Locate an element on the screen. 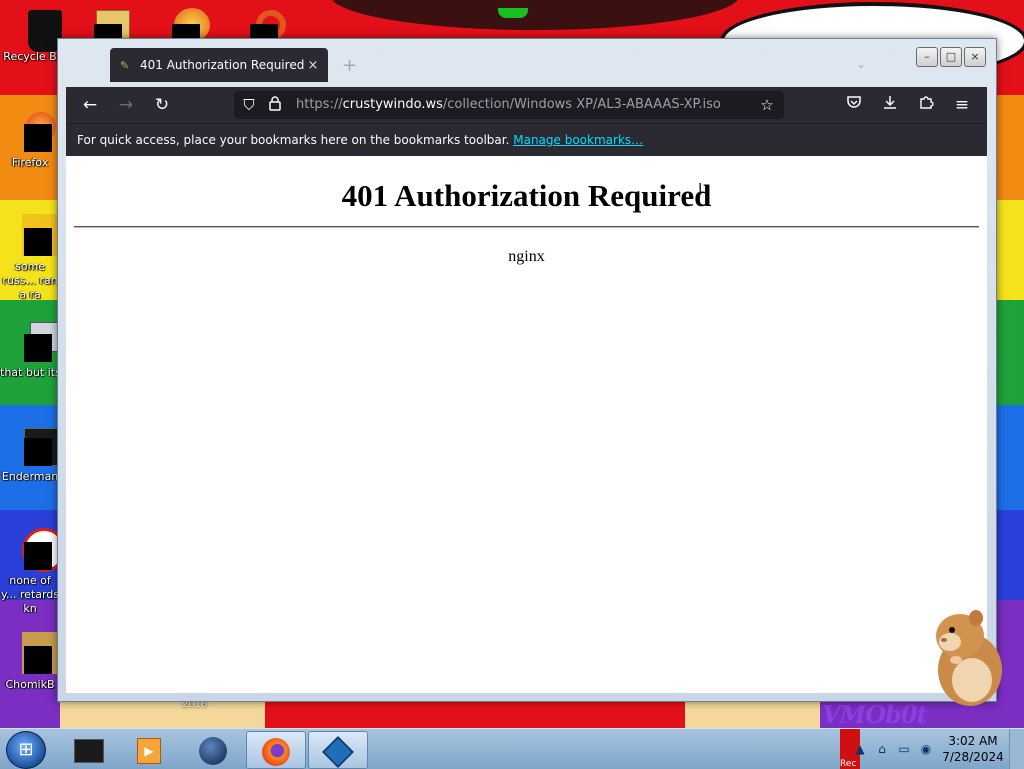  pocket-icon is located at coordinates (854, 105).